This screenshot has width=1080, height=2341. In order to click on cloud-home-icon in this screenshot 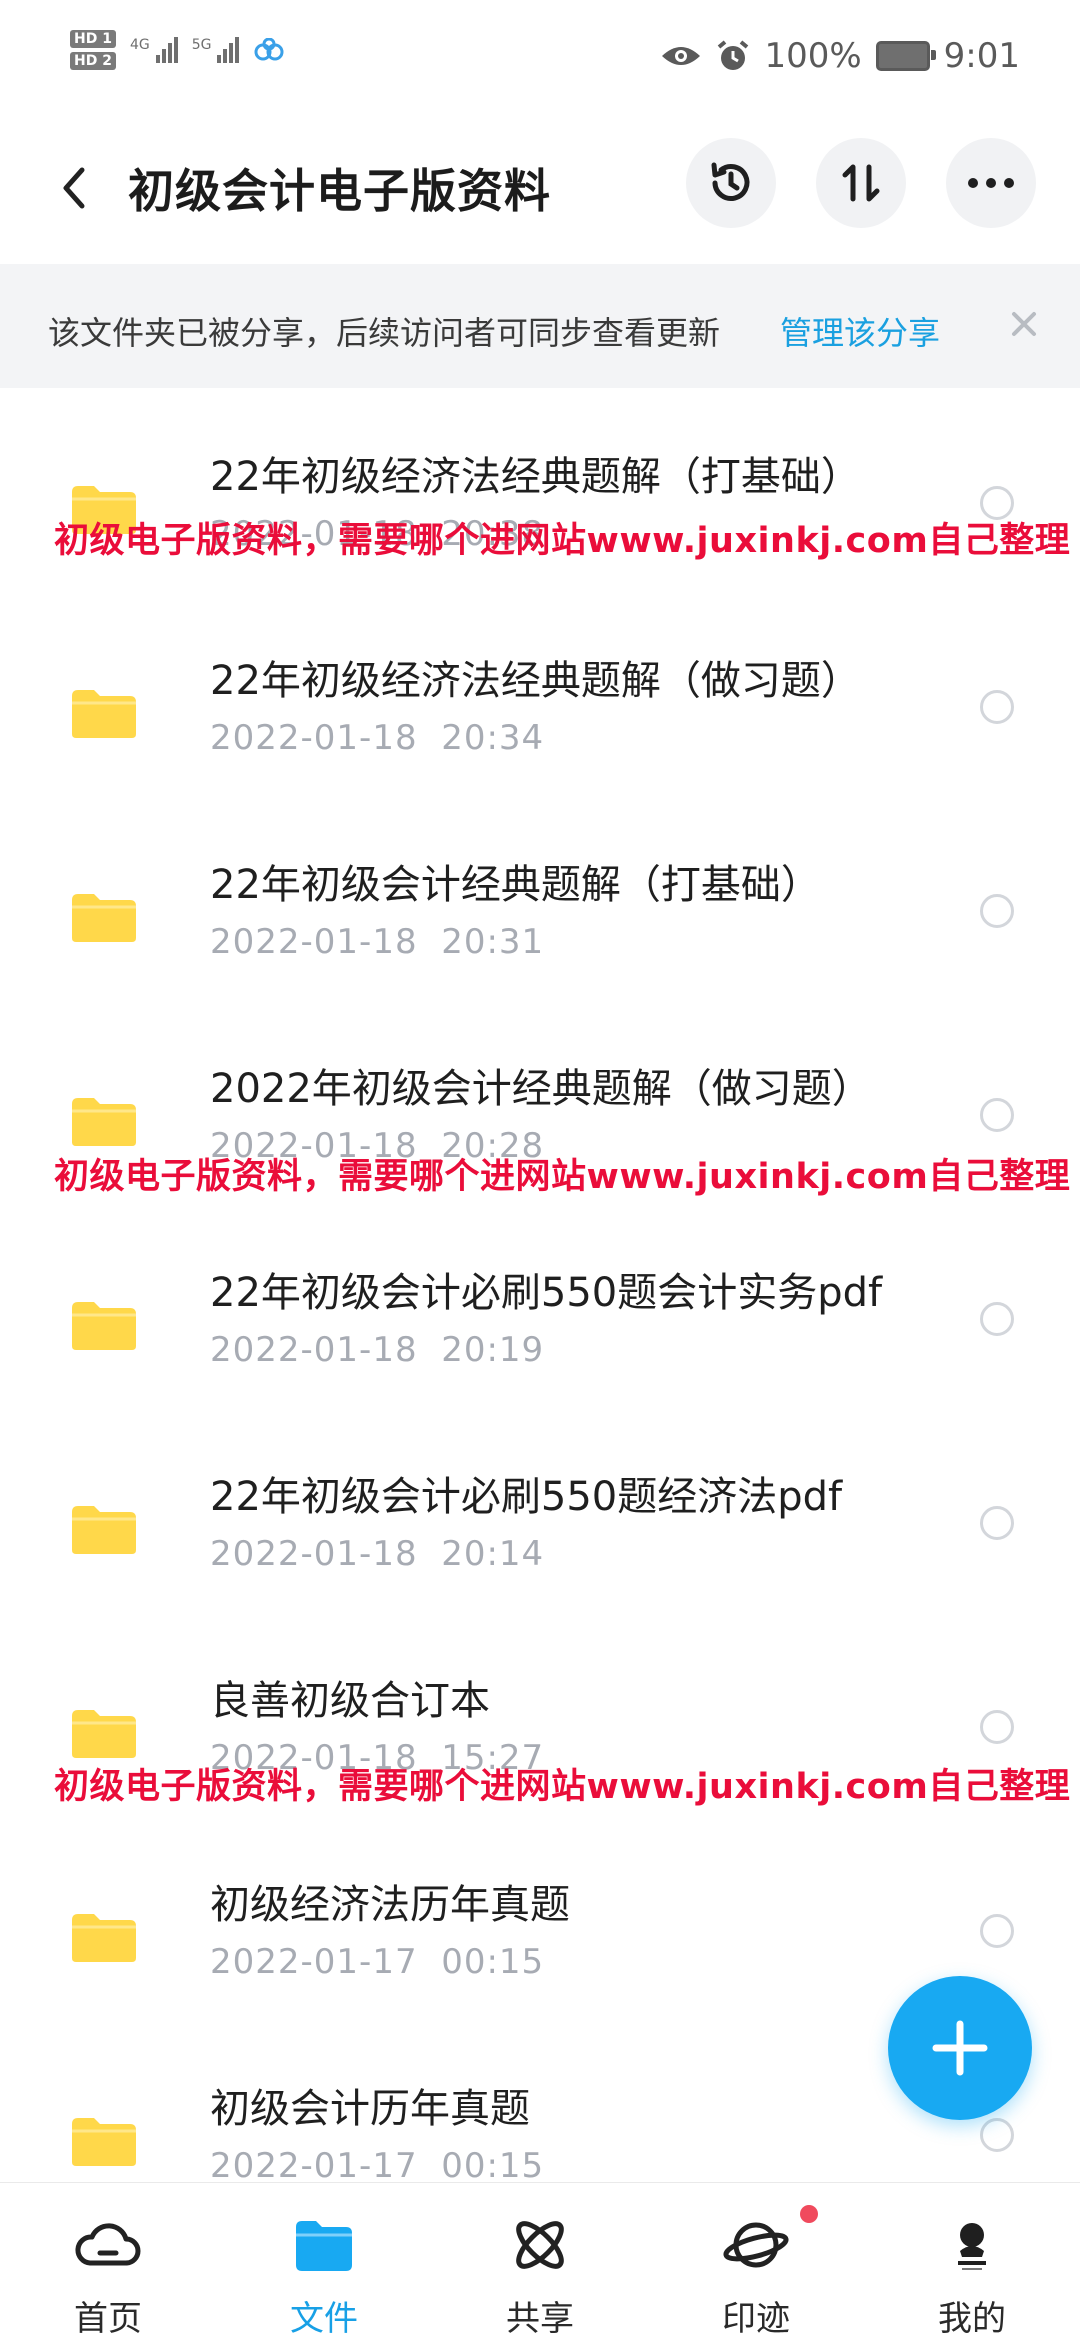, I will do `click(108, 2244)`.